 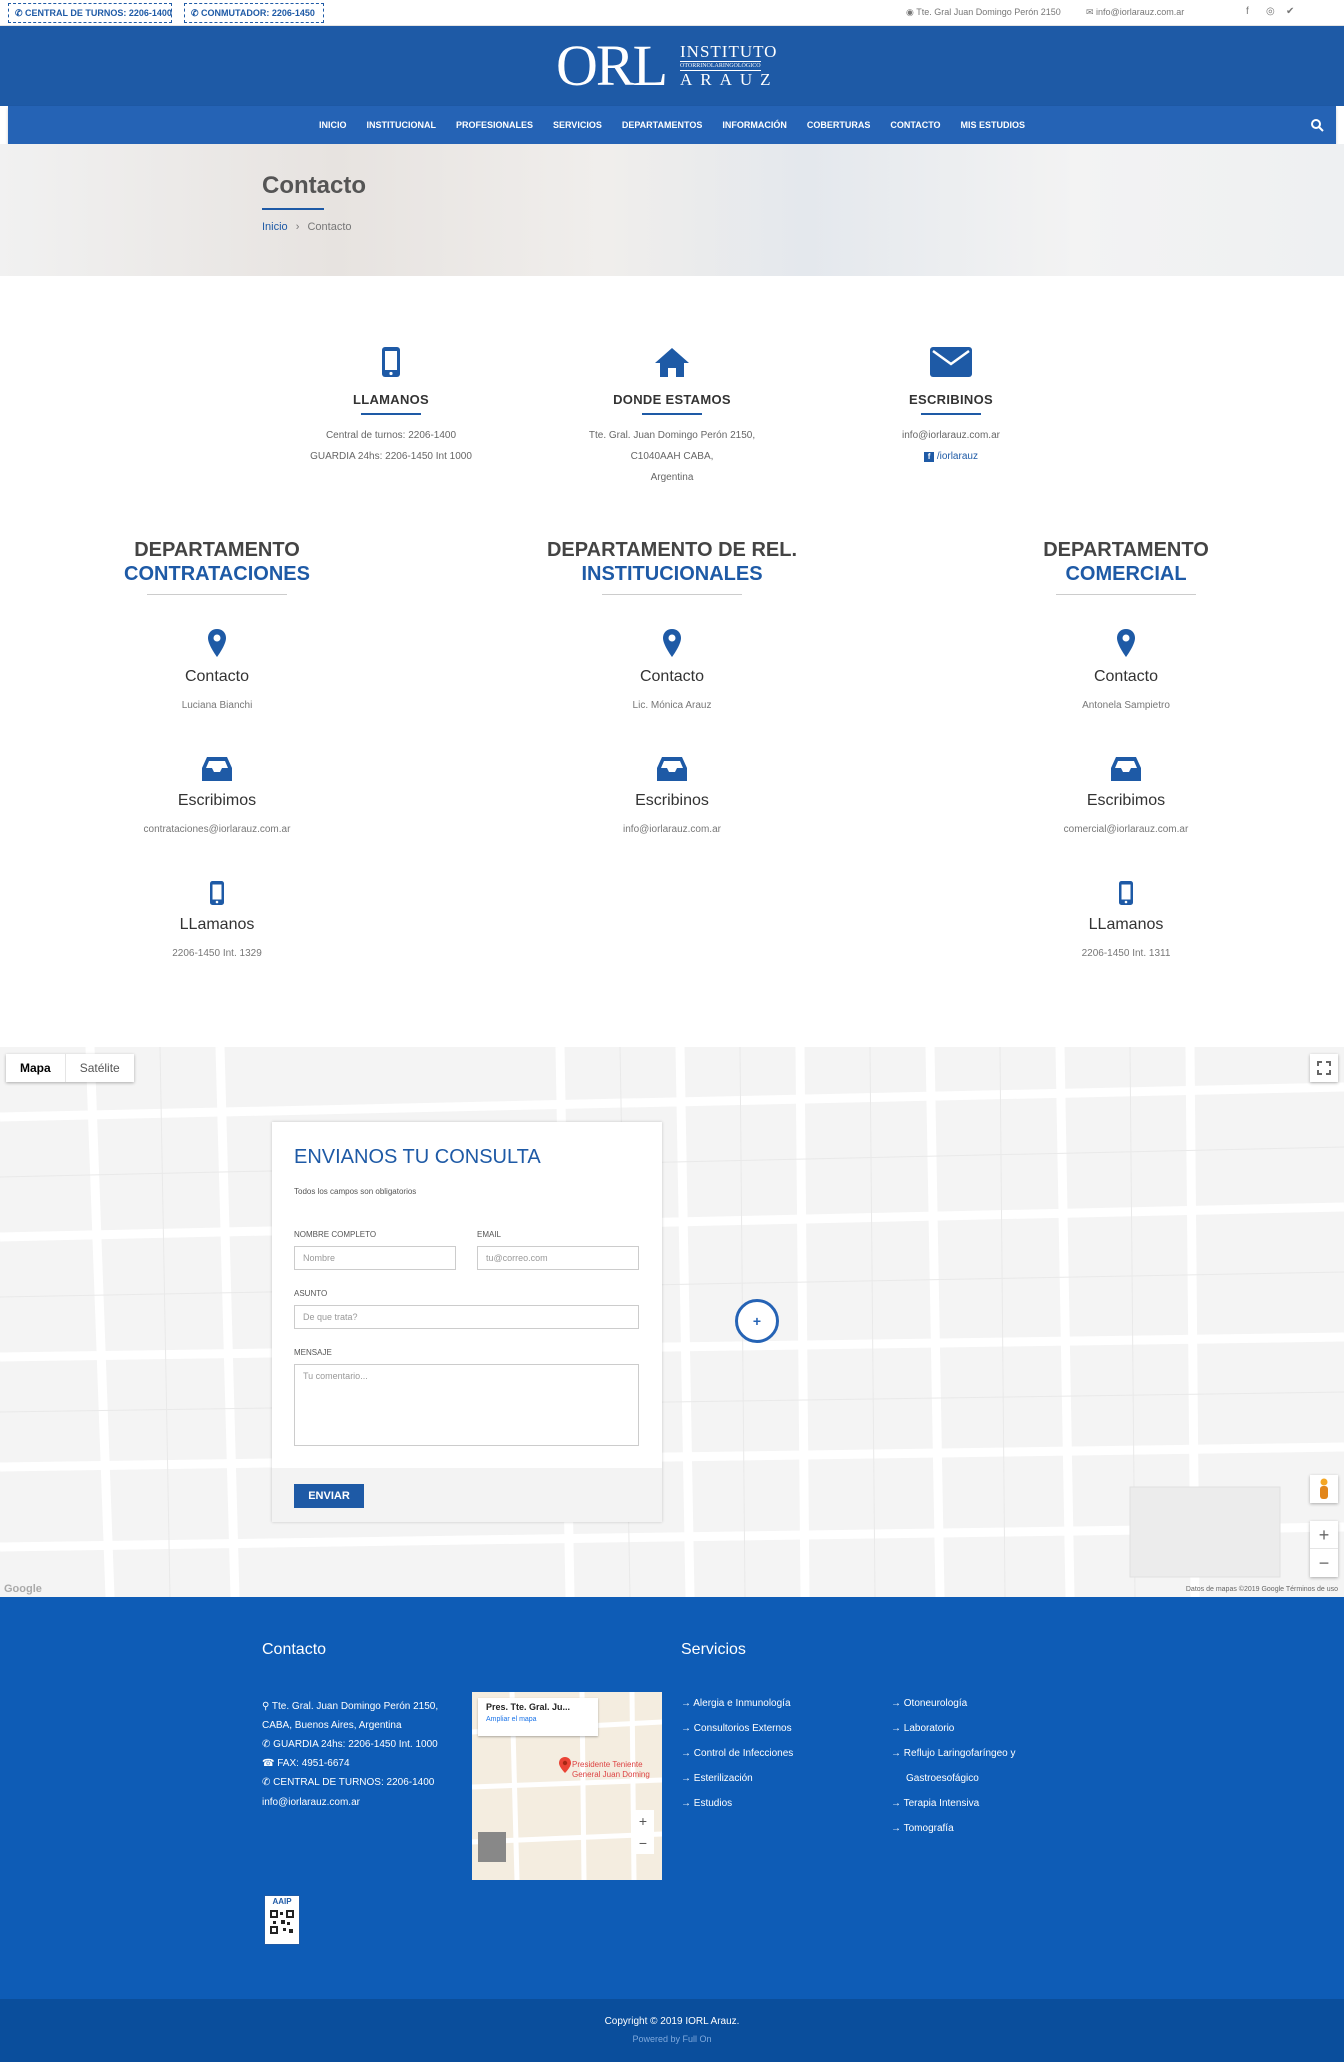 I want to click on footer-email: info@iorlarauz.com.ar, so click(x=311, y=1802).